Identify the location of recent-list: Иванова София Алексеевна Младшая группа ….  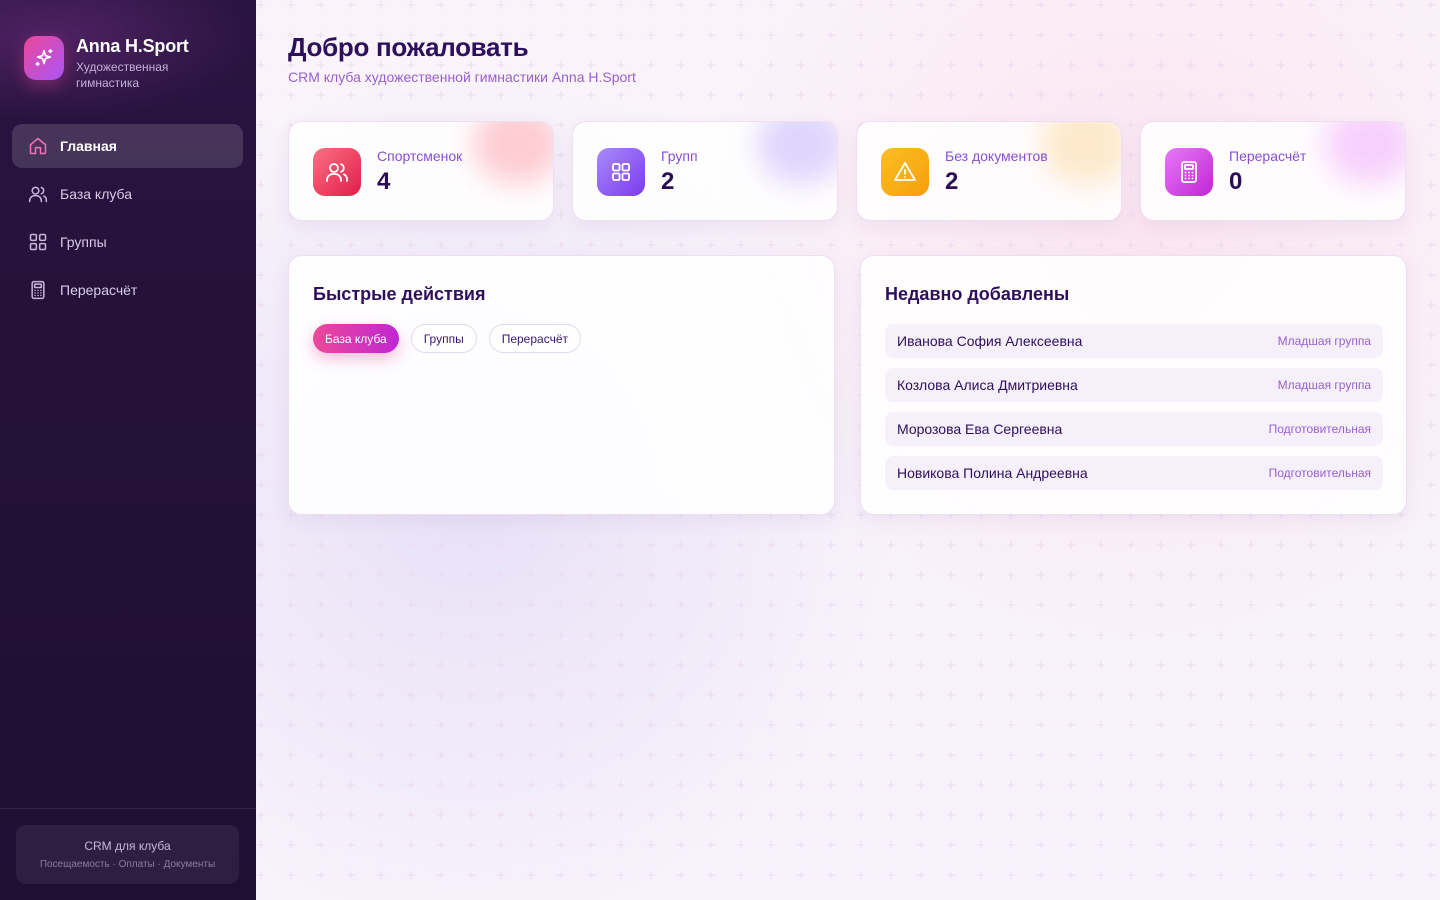
(1134, 412).